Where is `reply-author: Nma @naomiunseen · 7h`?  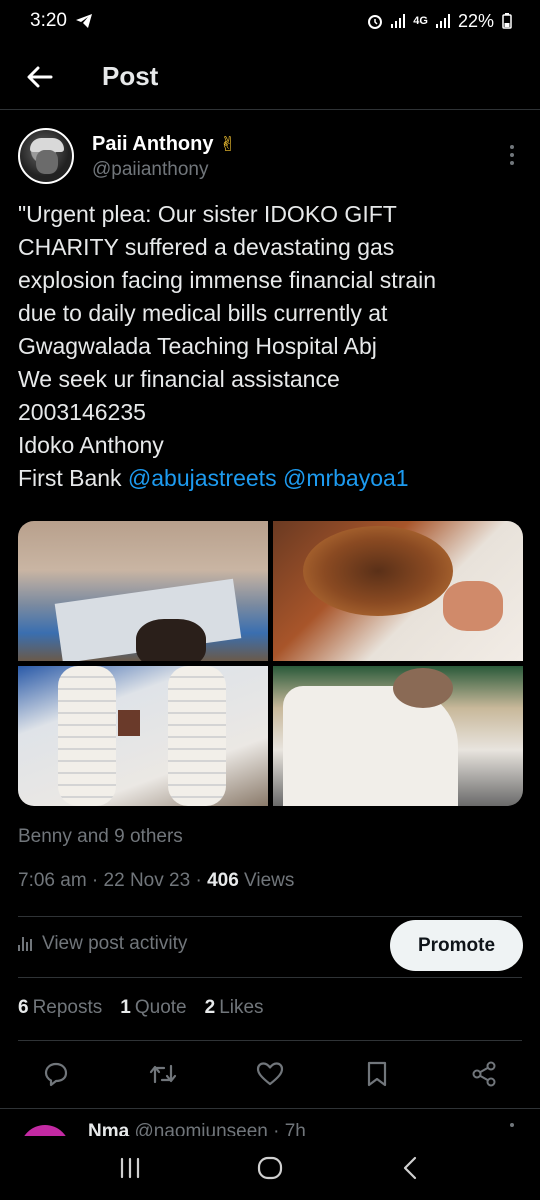 reply-author: Nma @naomiunseen · 7h is located at coordinates (197, 1128).